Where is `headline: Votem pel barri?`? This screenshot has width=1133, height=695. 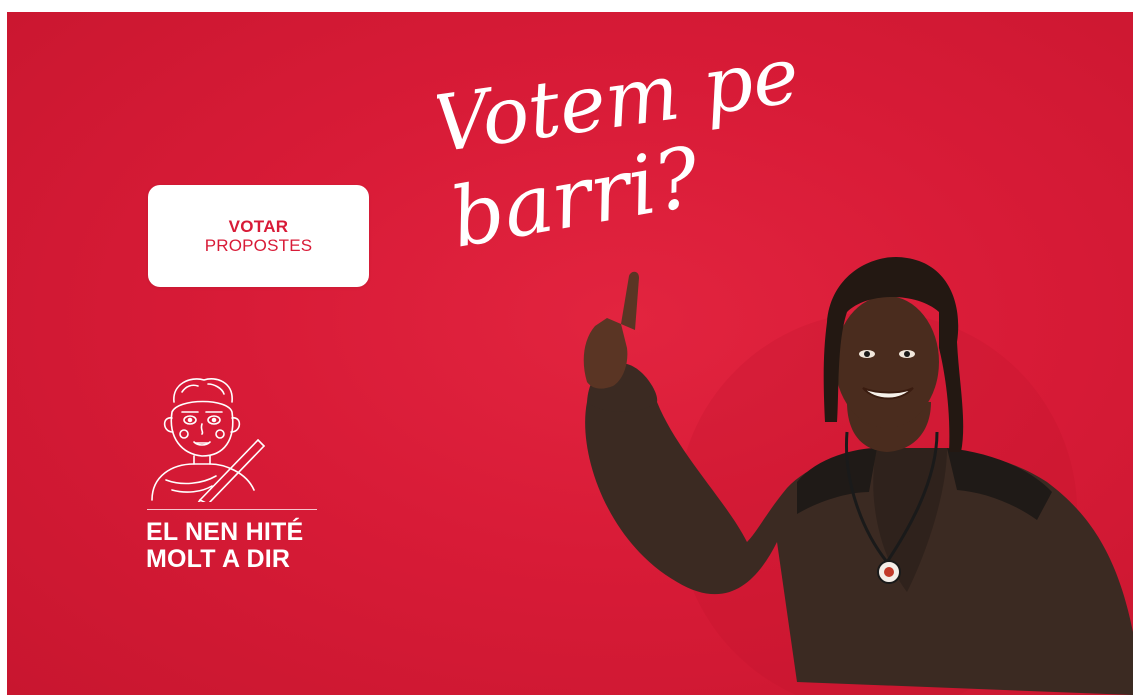
headline: Votem pel barri? is located at coordinates (628, 154).